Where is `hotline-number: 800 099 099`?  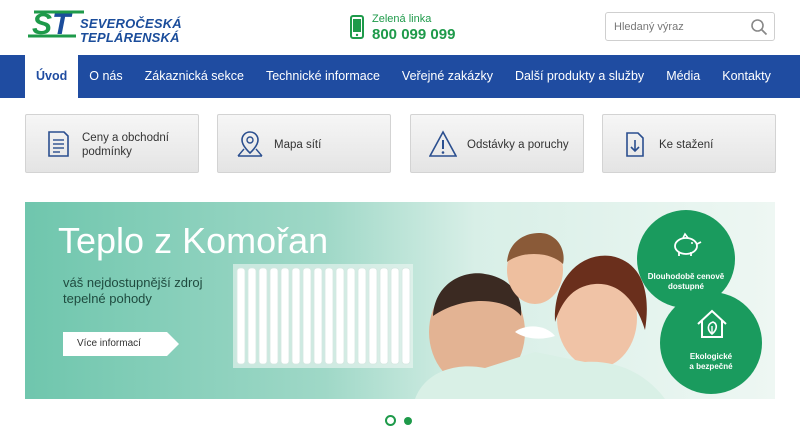 hotline-number: 800 099 099 is located at coordinates (413, 34).